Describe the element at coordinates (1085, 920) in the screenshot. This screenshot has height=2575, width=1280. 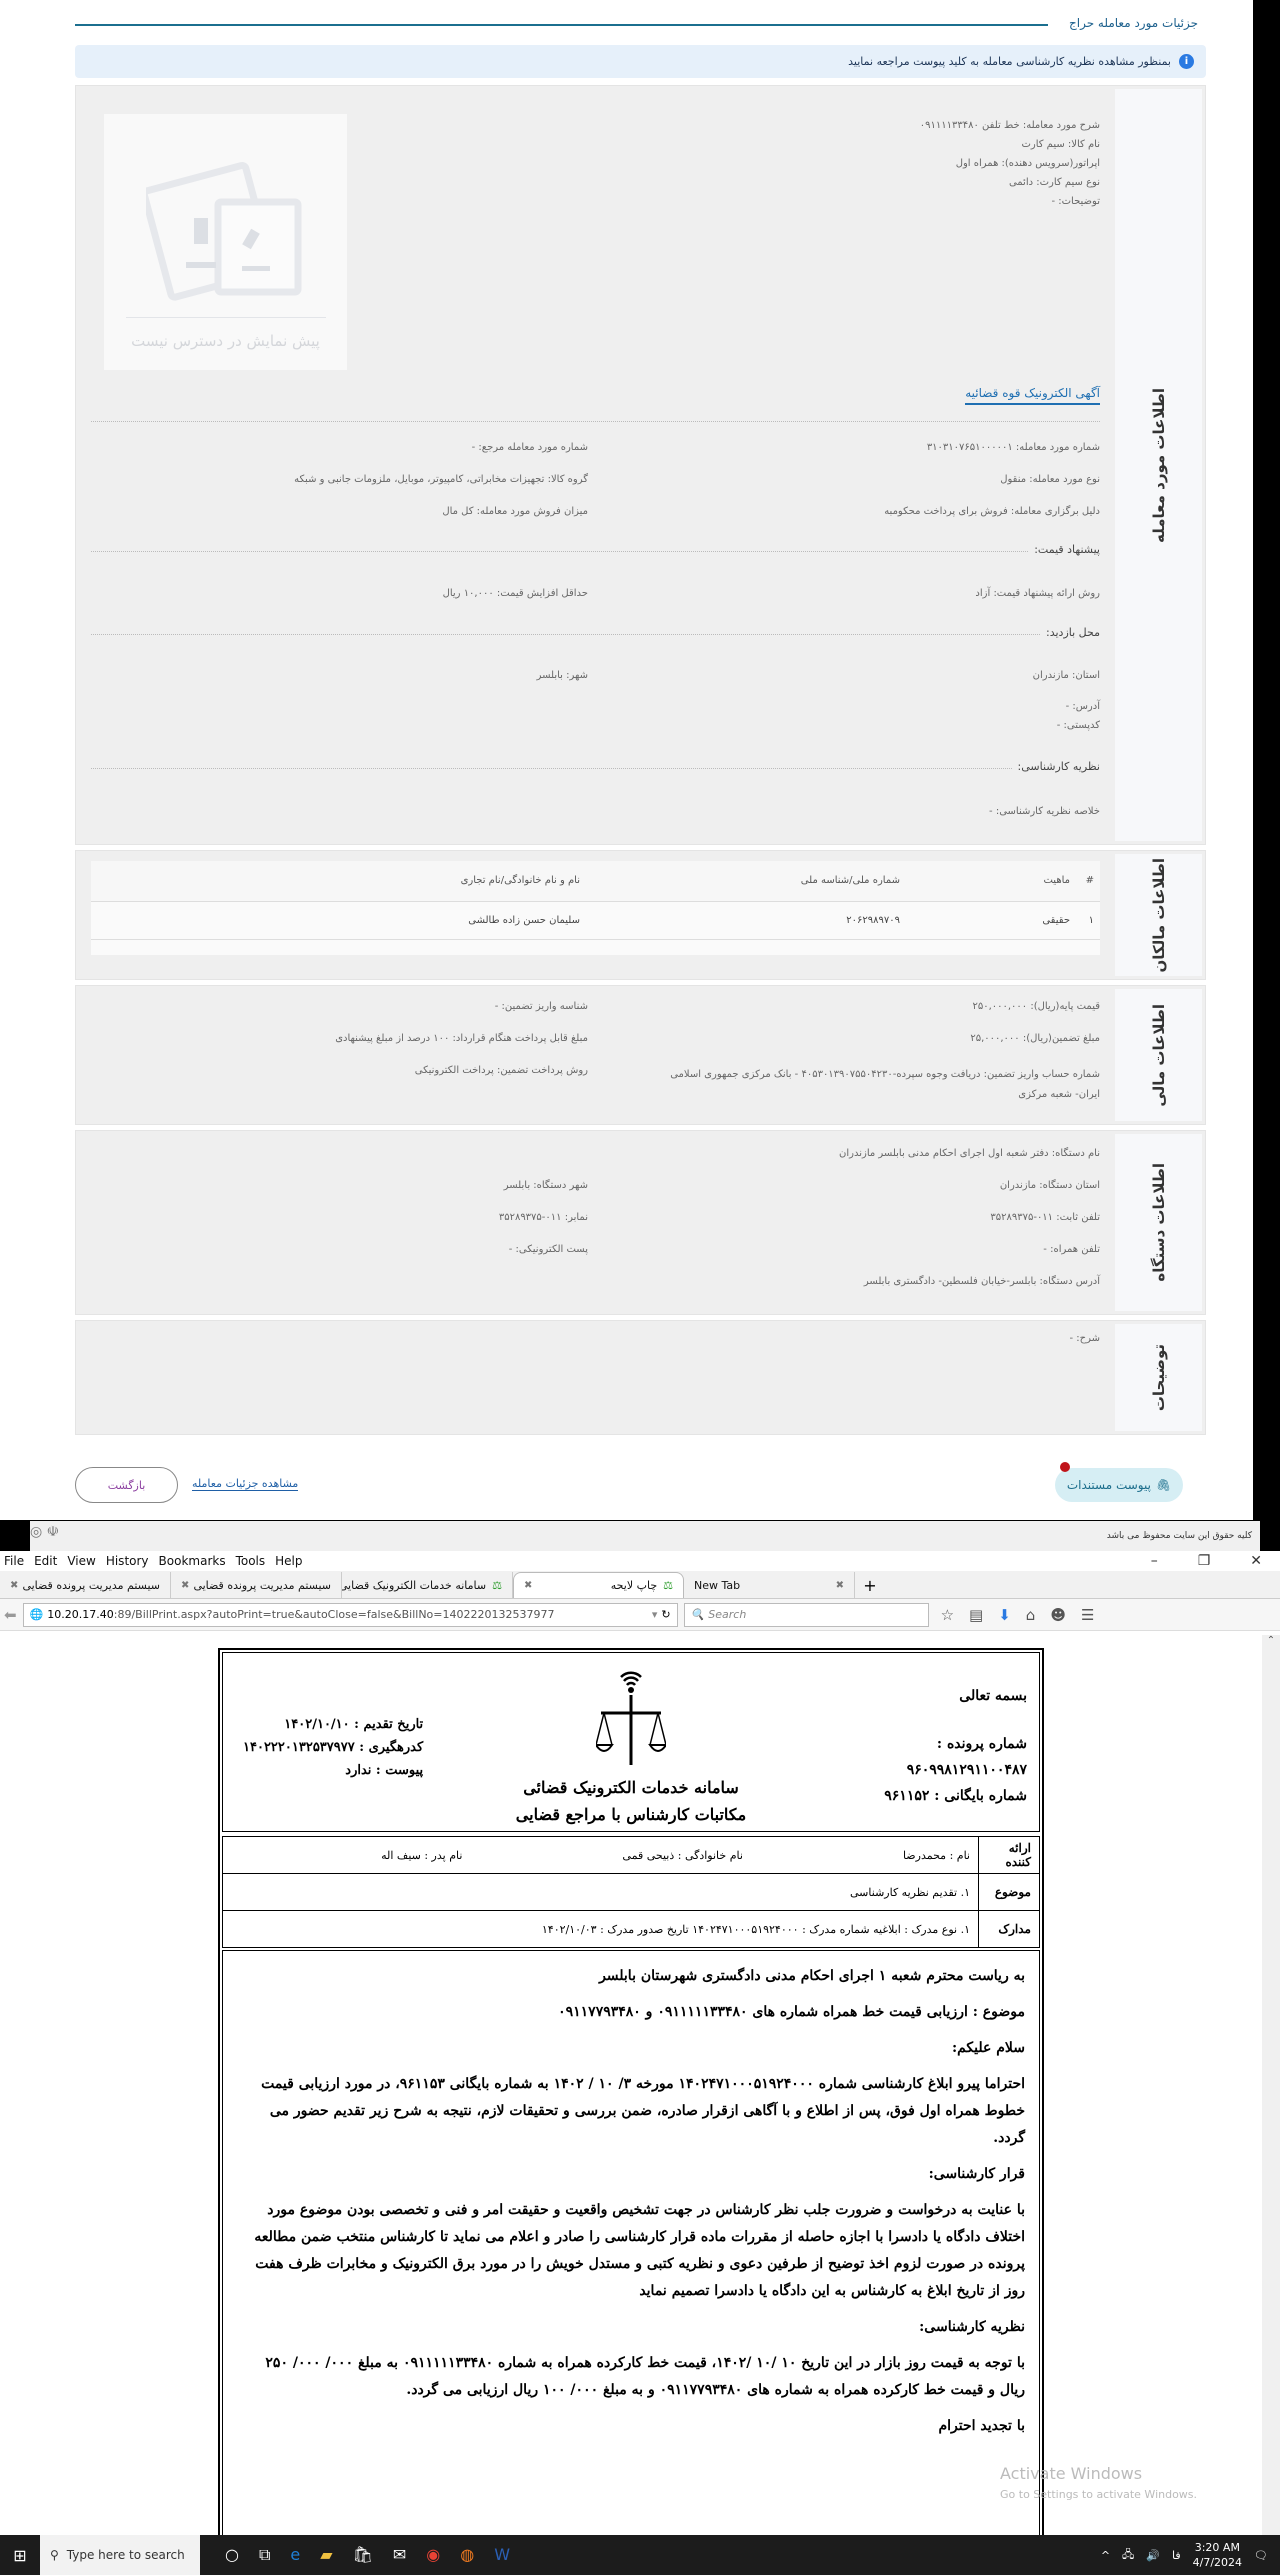
I see `cell-index: ۱` at that location.